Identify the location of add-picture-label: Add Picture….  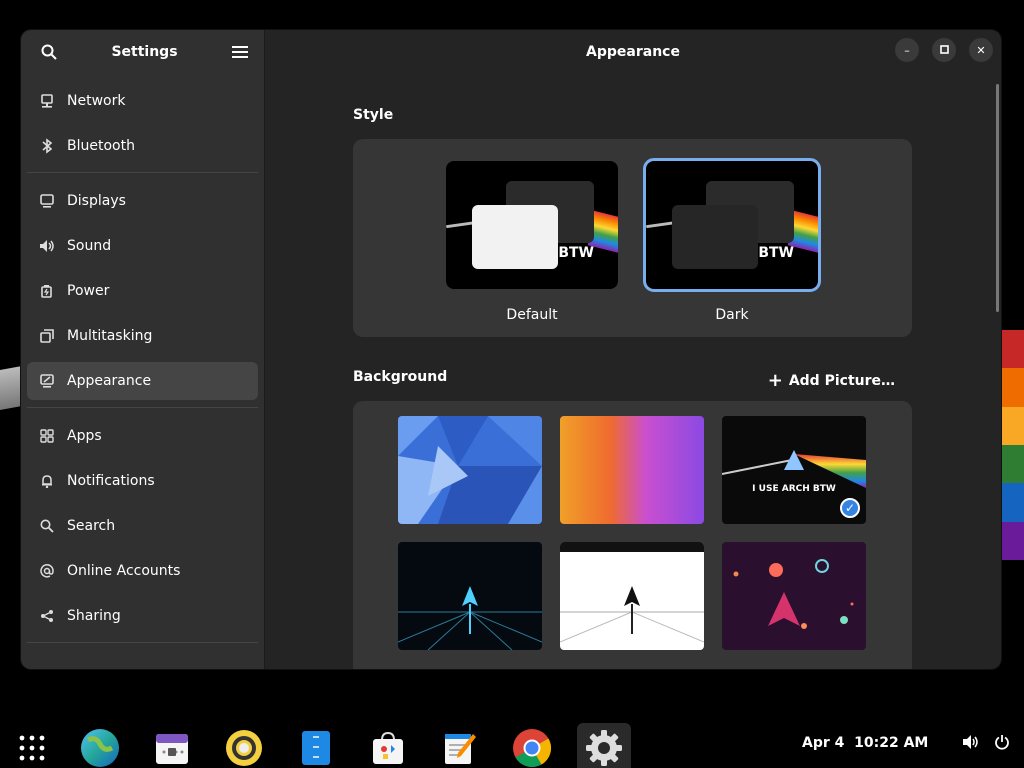
(841, 381).